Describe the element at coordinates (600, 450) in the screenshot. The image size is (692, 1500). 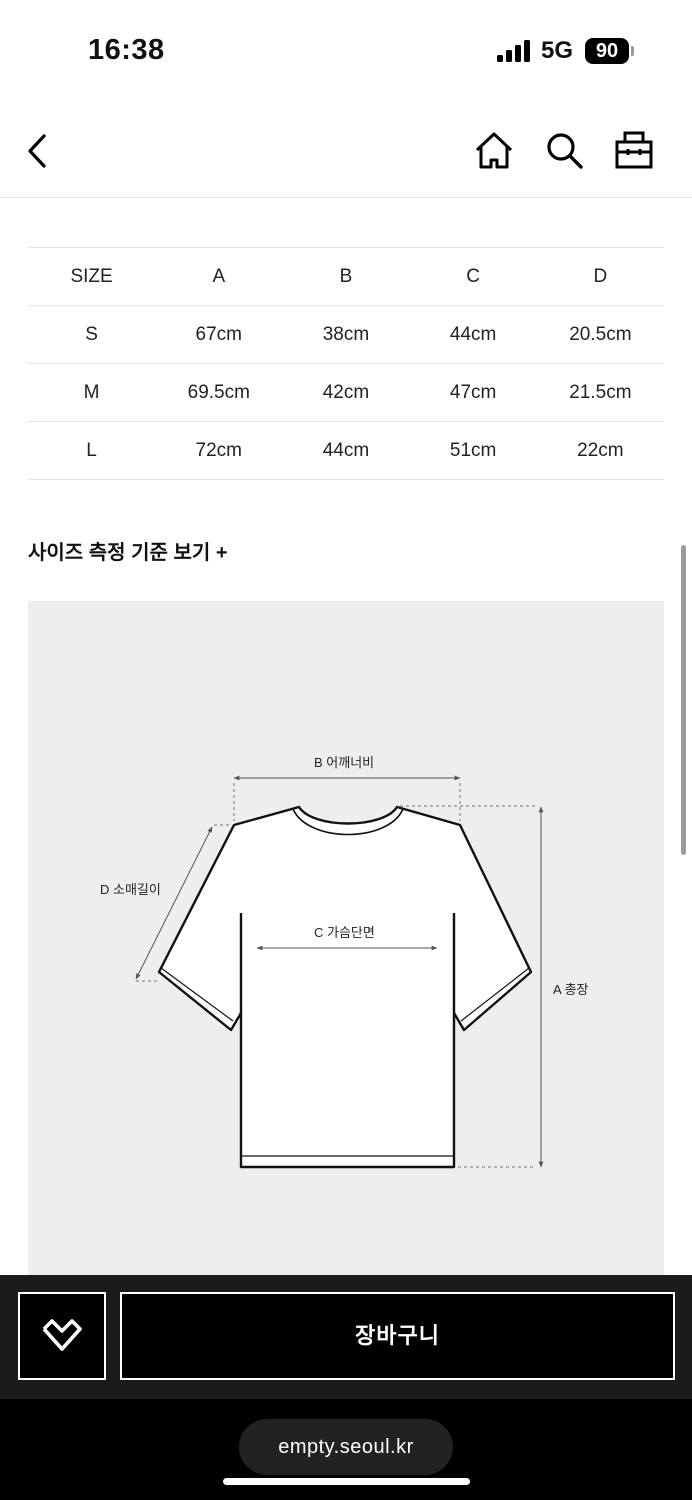
I see `table-cell: 22cm` at that location.